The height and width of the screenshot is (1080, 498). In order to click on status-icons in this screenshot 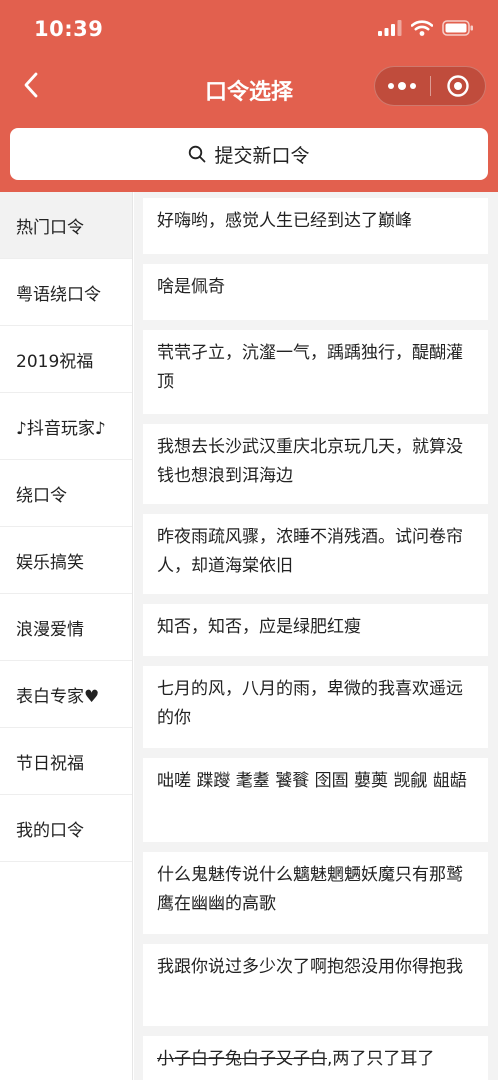, I will do `click(426, 28)`.